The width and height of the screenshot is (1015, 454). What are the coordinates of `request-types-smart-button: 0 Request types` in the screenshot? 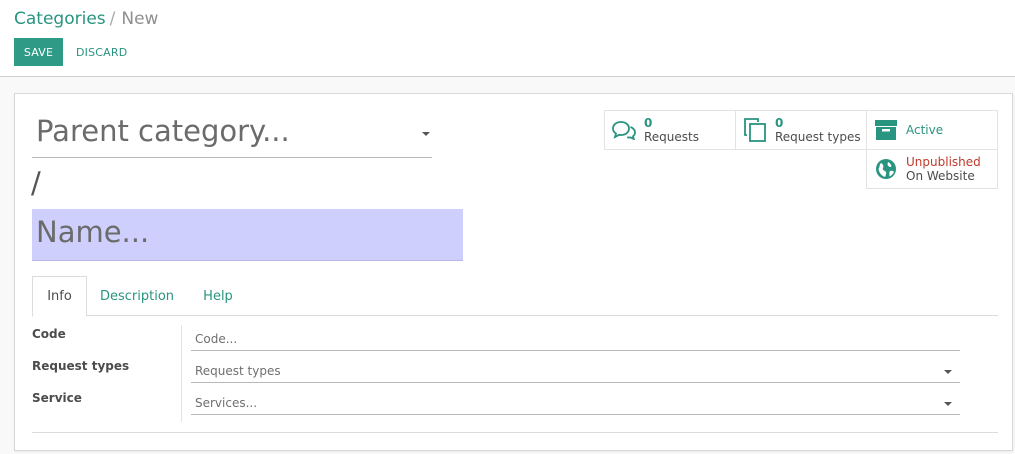 It's located at (801, 130).